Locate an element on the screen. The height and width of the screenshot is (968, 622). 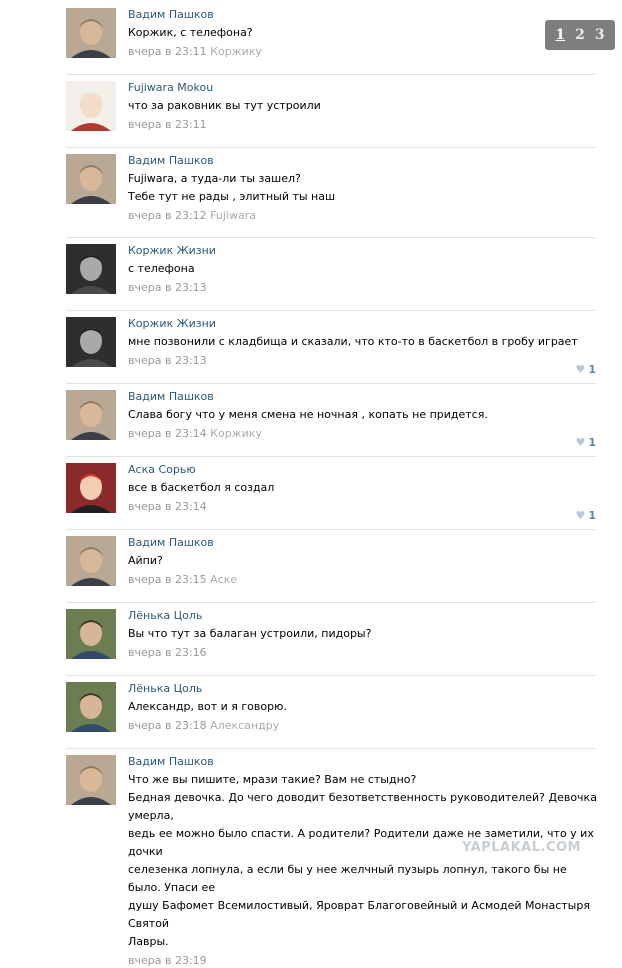
comment-timestamp: вчера в 23:12 is located at coordinates (167, 215).